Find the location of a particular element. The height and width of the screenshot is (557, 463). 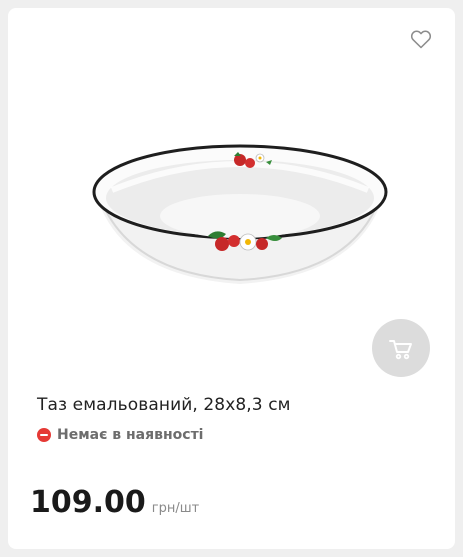

heart-outline-icon is located at coordinates (421, 39).